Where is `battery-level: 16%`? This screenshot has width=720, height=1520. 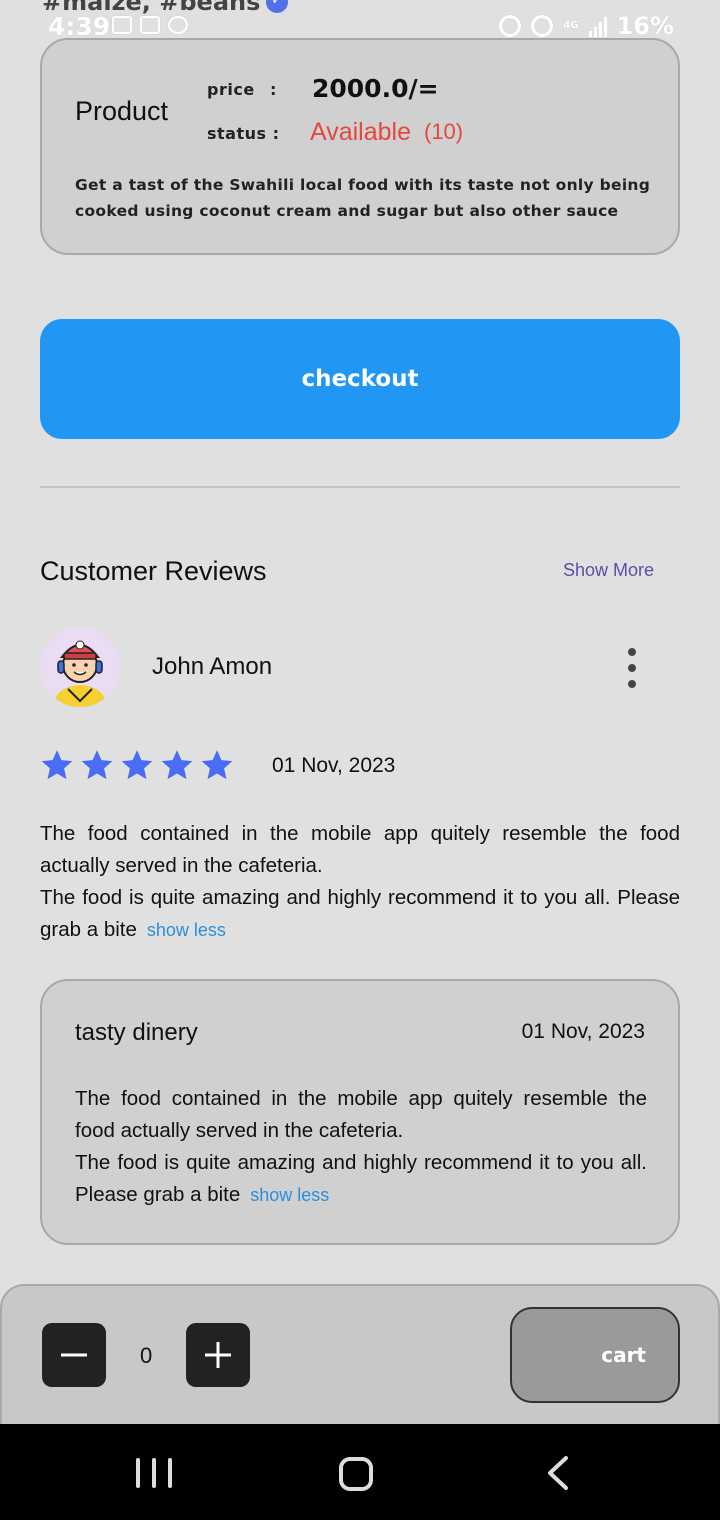
battery-level: 16% is located at coordinates (645, 26).